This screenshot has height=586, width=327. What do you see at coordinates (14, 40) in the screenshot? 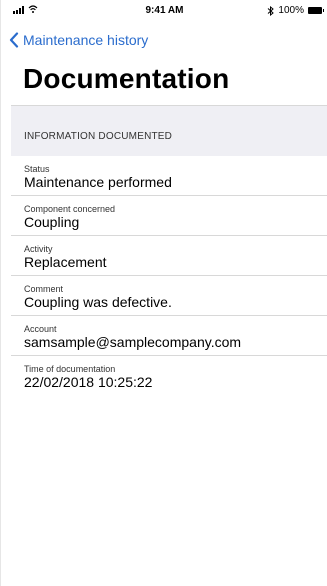
I see `chevron-left-icon` at bounding box center [14, 40].